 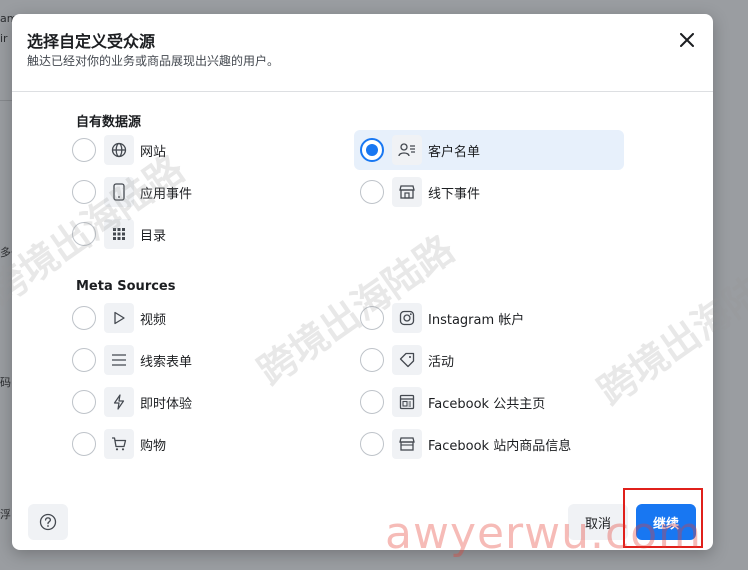 What do you see at coordinates (407, 360) in the screenshot?
I see `tag-icon` at bounding box center [407, 360].